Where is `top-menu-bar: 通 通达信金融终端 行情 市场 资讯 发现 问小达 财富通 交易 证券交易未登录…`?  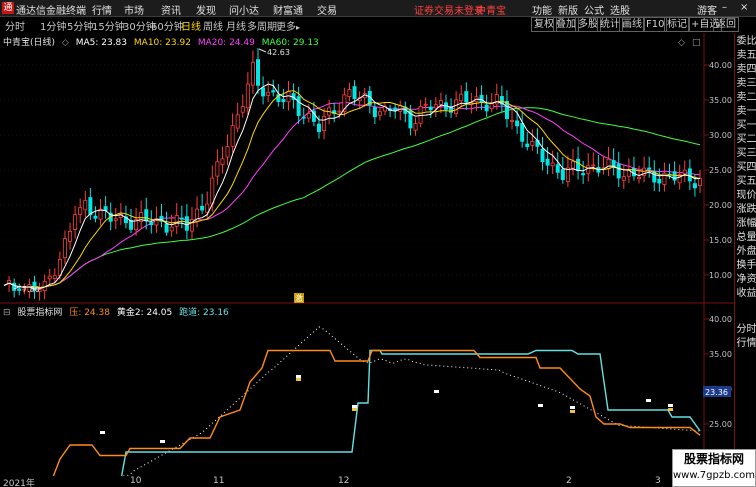 top-menu-bar: 通 通达信金融终端 行情 市场 资讯 发现 问小达 财富通 交易 证券交易未登录… is located at coordinates (378, 8).